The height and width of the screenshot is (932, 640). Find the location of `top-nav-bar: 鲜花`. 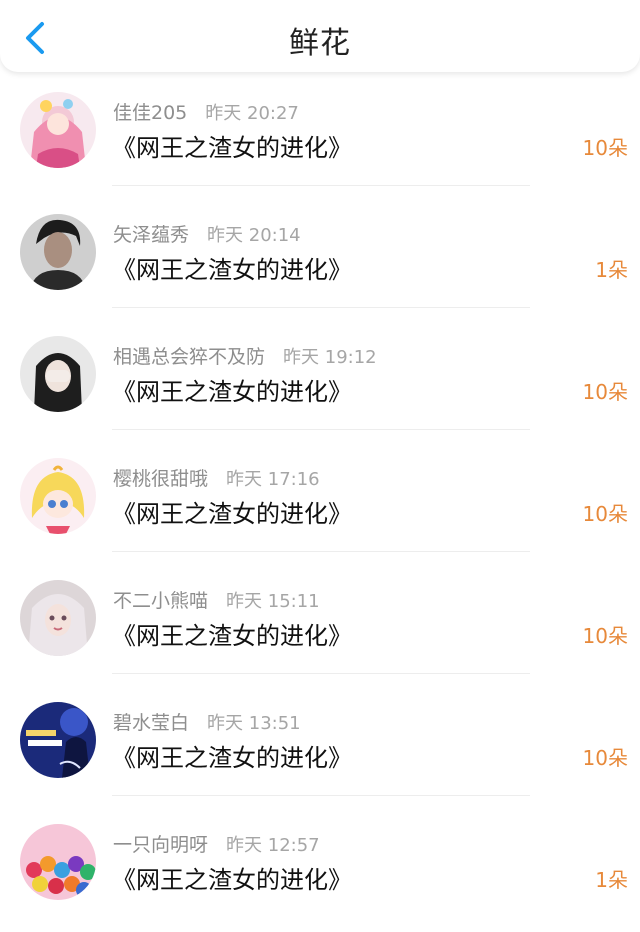

top-nav-bar: 鲜花 is located at coordinates (320, 36).